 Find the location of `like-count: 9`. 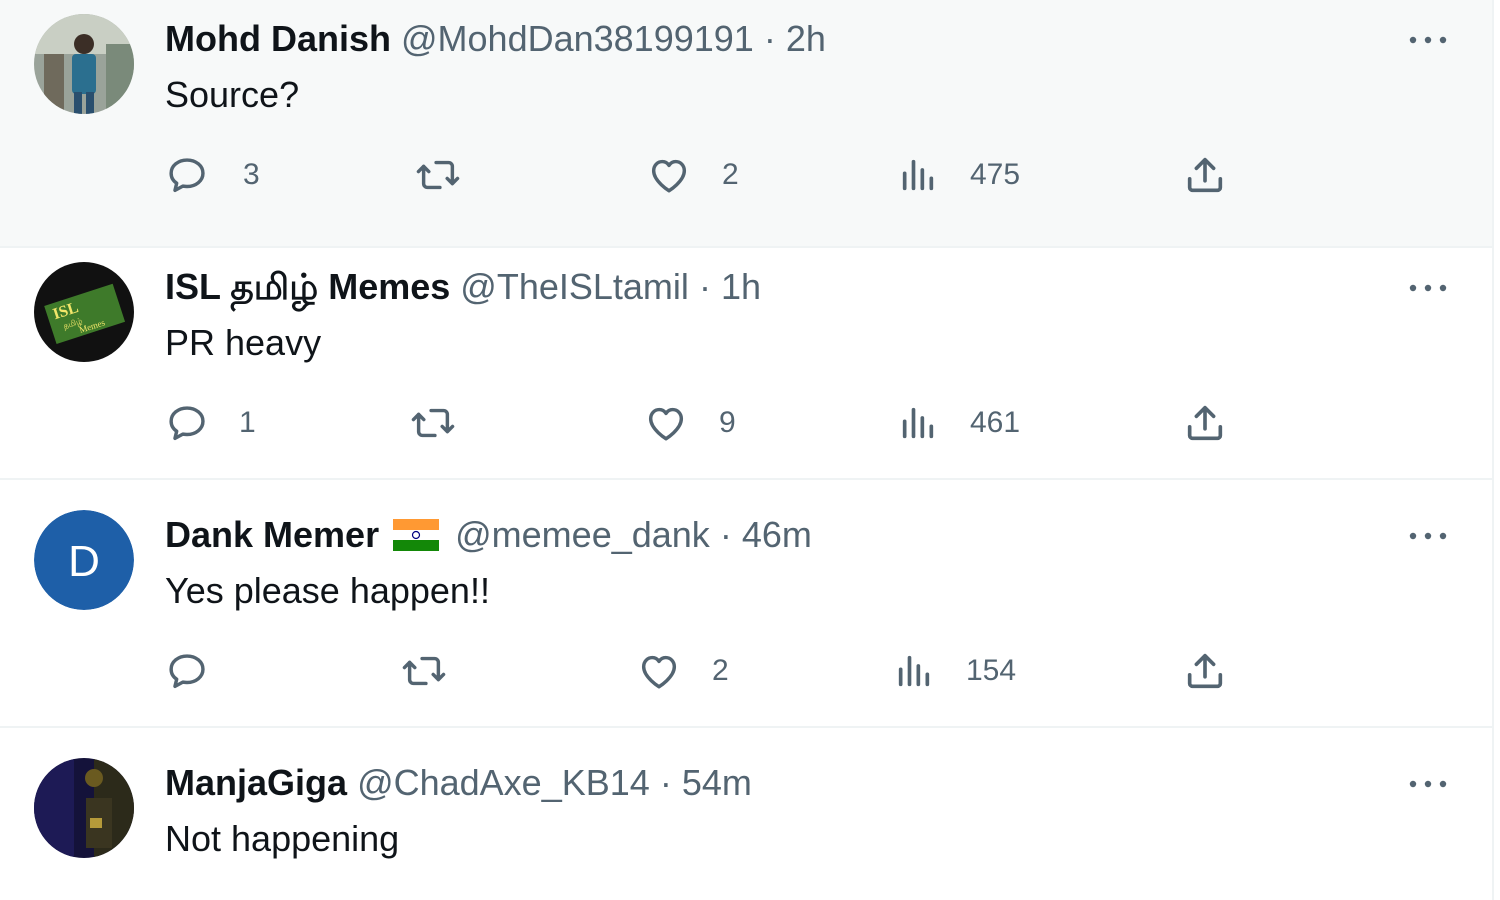

like-count: 9 is located at coordinates (727, 422).